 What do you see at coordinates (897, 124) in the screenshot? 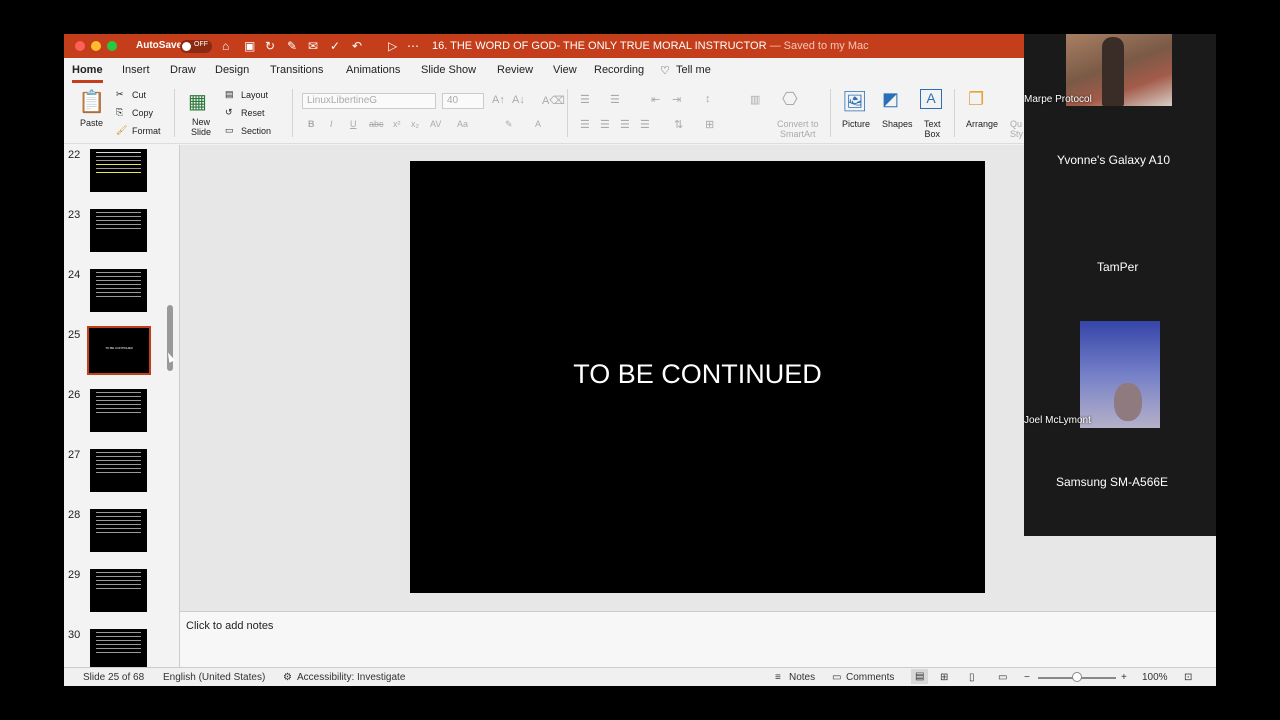
I see `shapes-button: Shapes` at bounding box center [897, 124].